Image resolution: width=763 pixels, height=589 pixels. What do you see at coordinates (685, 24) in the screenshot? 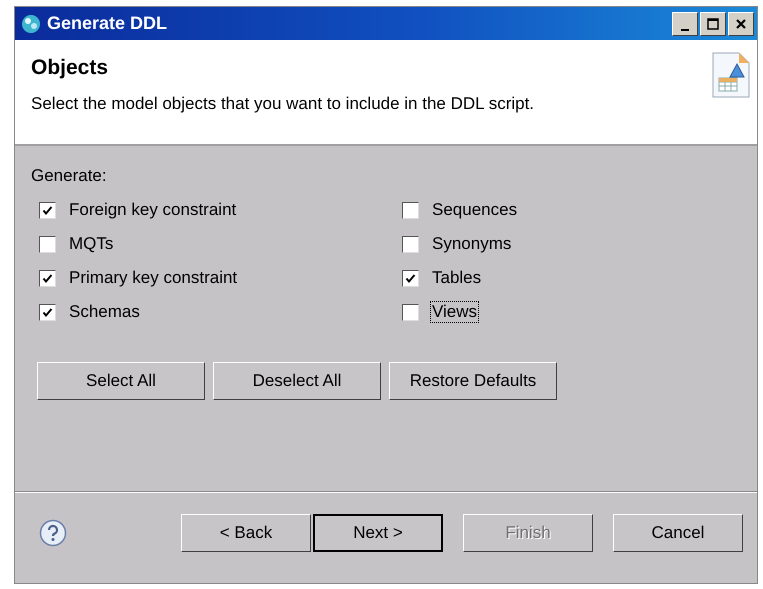
I see `minimize-button` at bounding box center [685, 24].